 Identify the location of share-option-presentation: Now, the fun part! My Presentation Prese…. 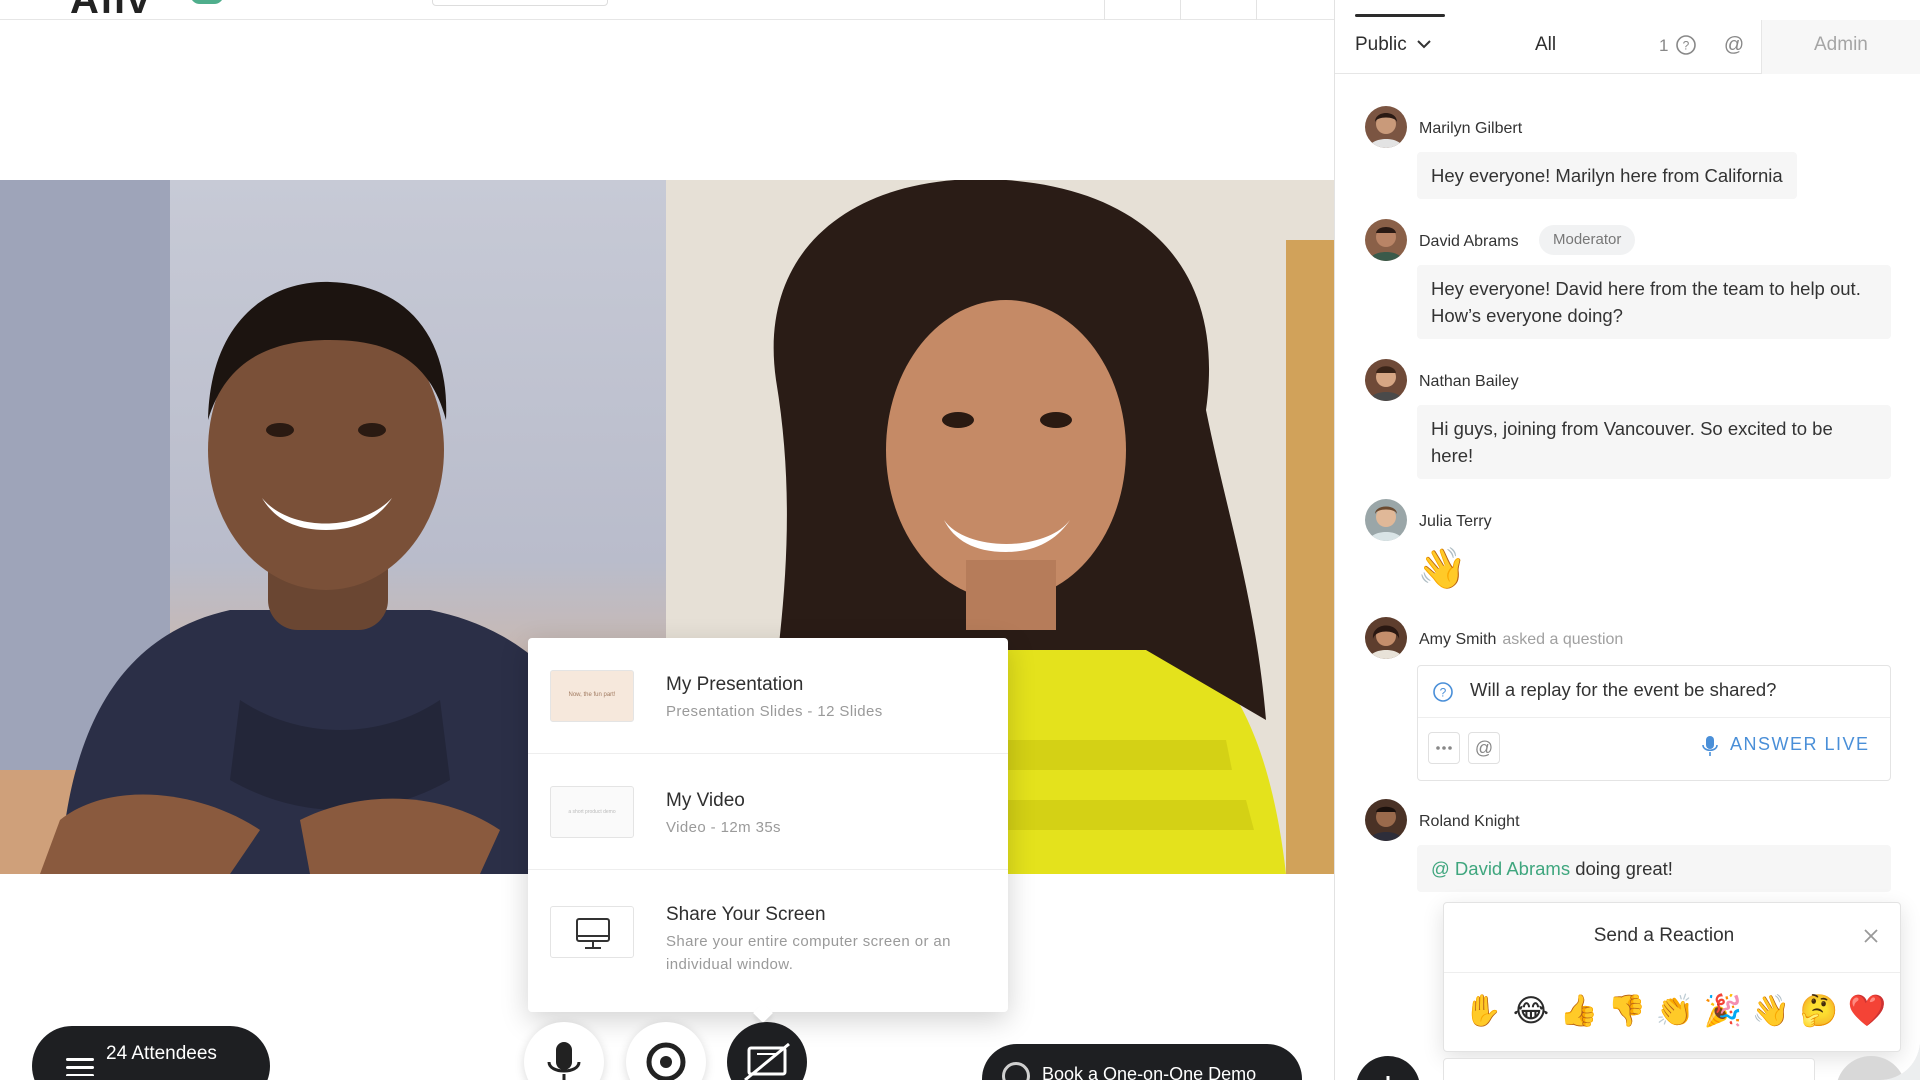
(768, 696).